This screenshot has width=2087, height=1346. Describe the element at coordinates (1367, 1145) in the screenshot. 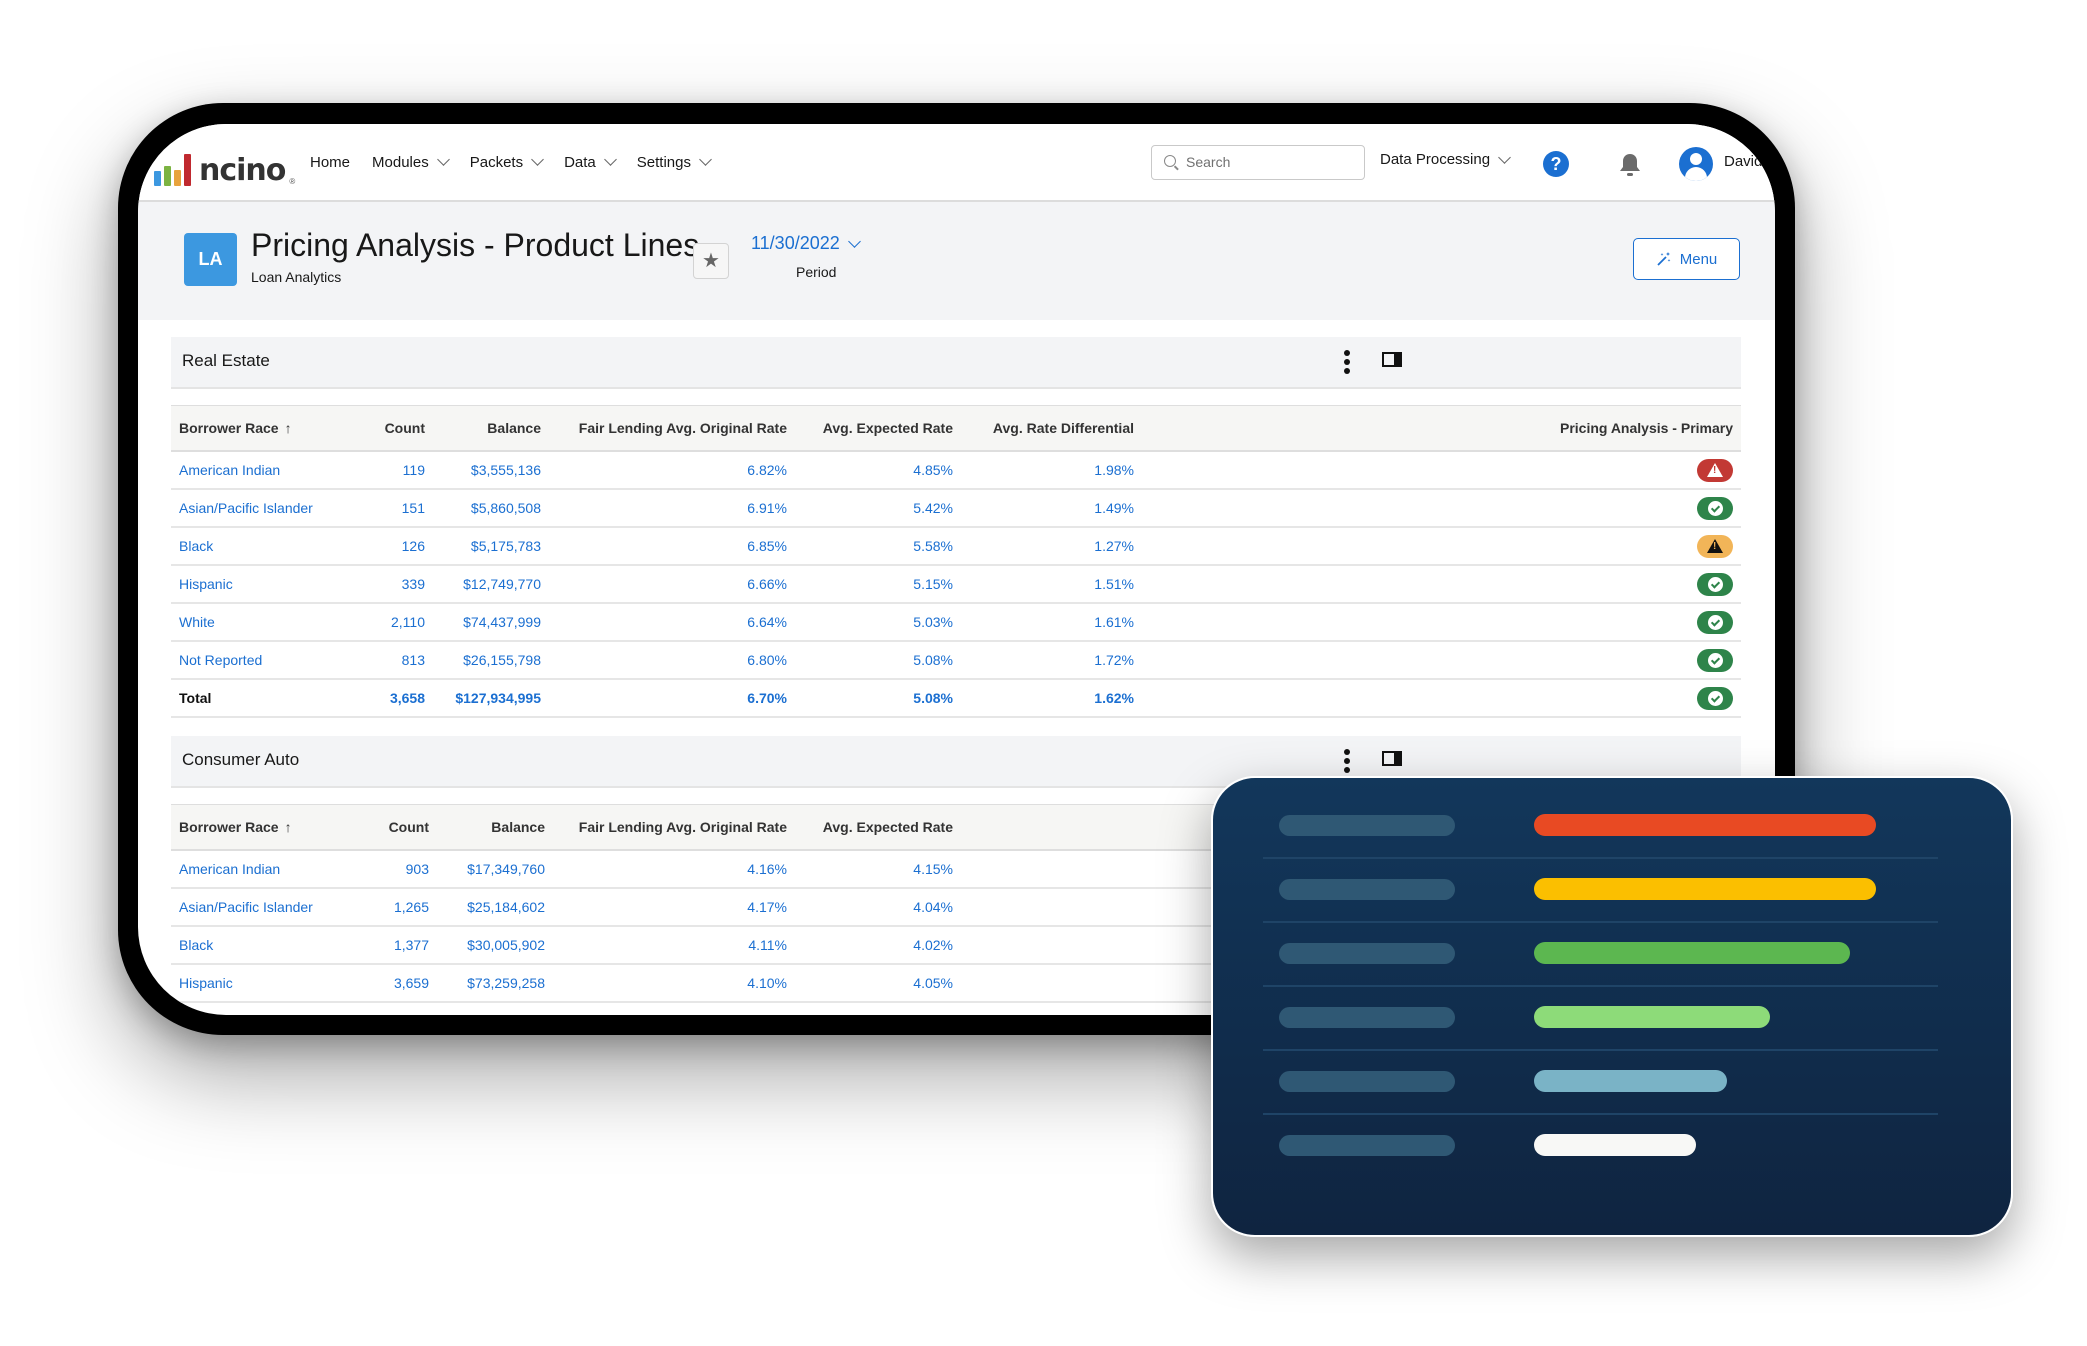

I see `bar-label-placeholder` at that location.